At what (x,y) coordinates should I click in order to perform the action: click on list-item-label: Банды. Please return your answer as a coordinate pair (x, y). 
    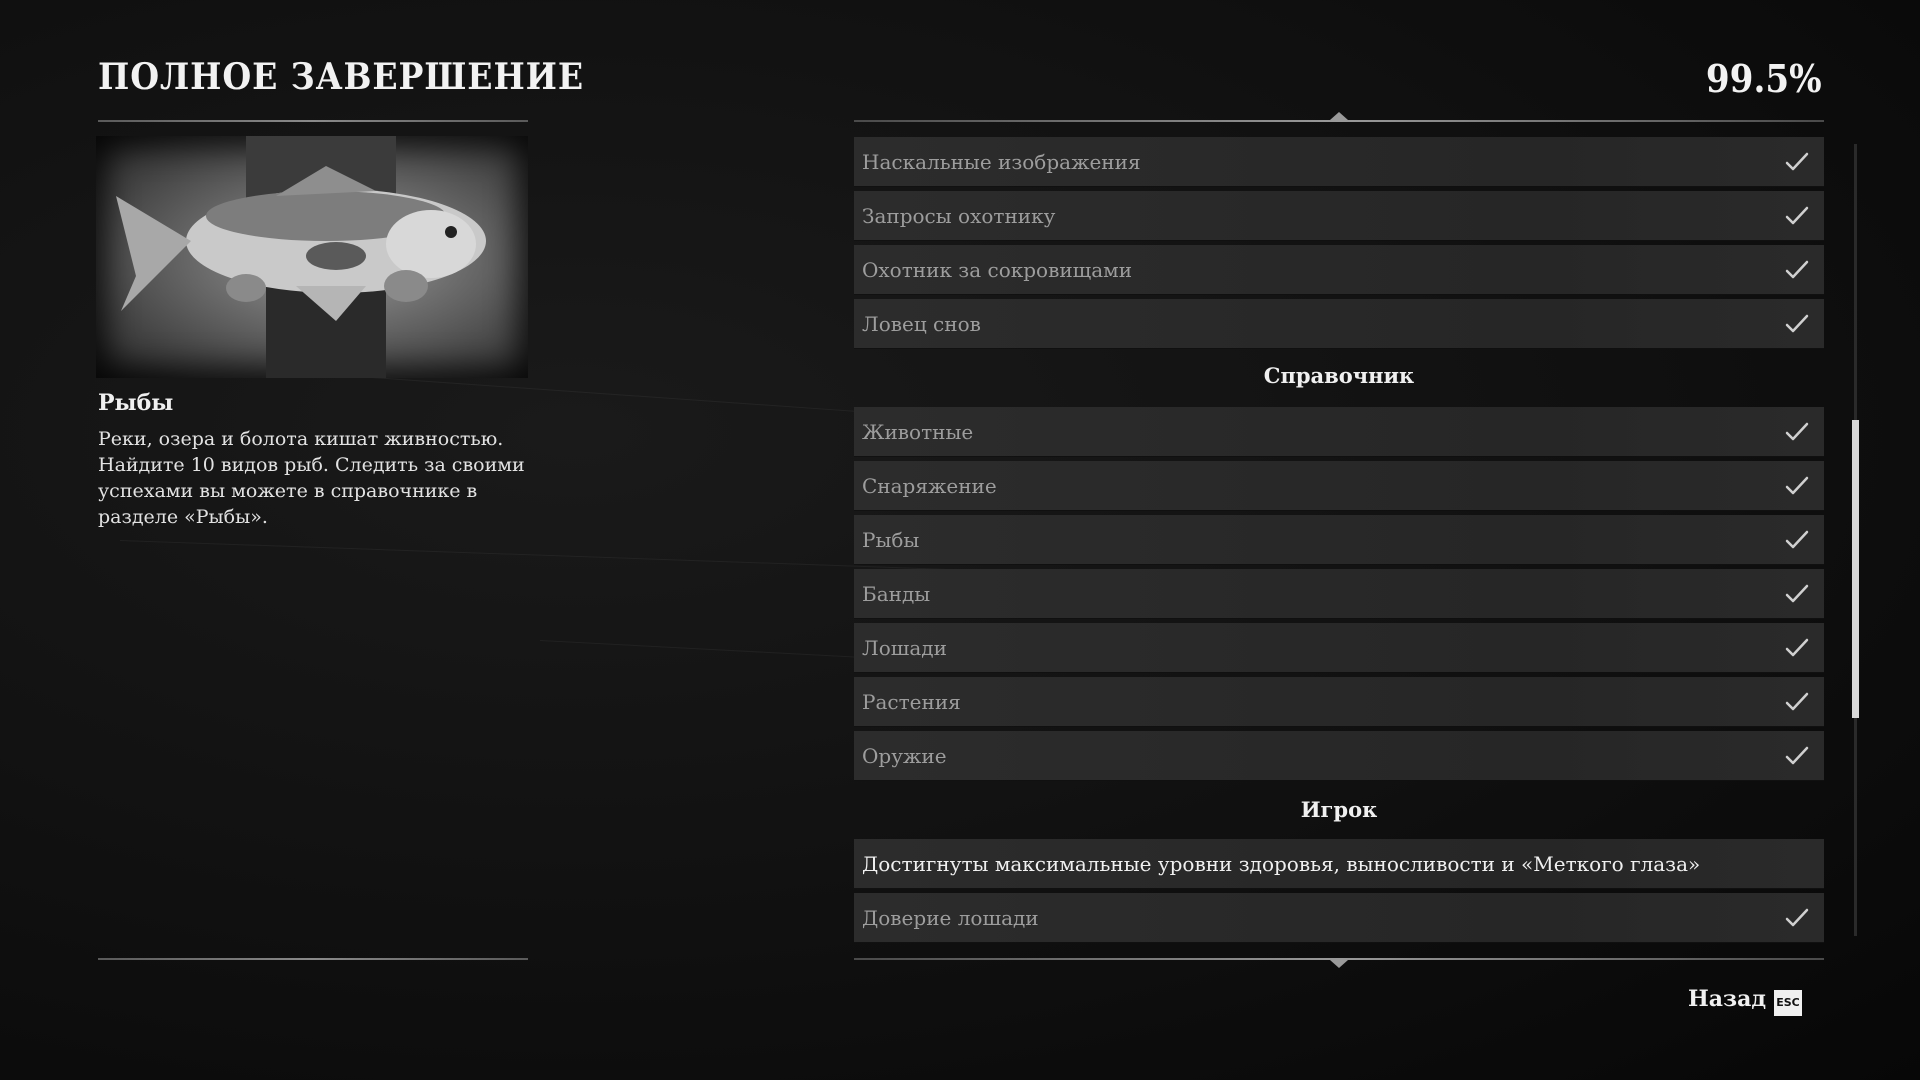
    Looking at the image, I should click on (896, 594).